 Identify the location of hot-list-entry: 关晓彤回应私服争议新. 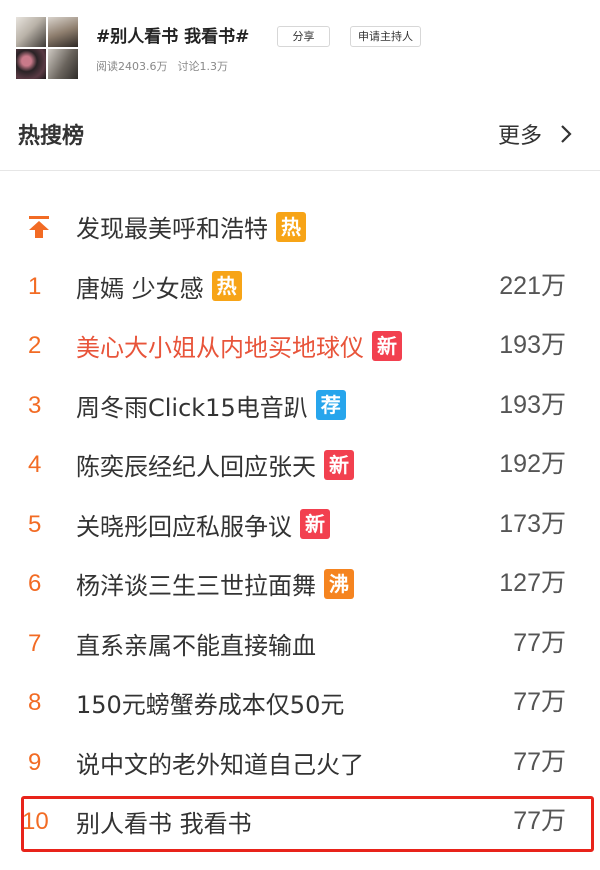
(203, 525).